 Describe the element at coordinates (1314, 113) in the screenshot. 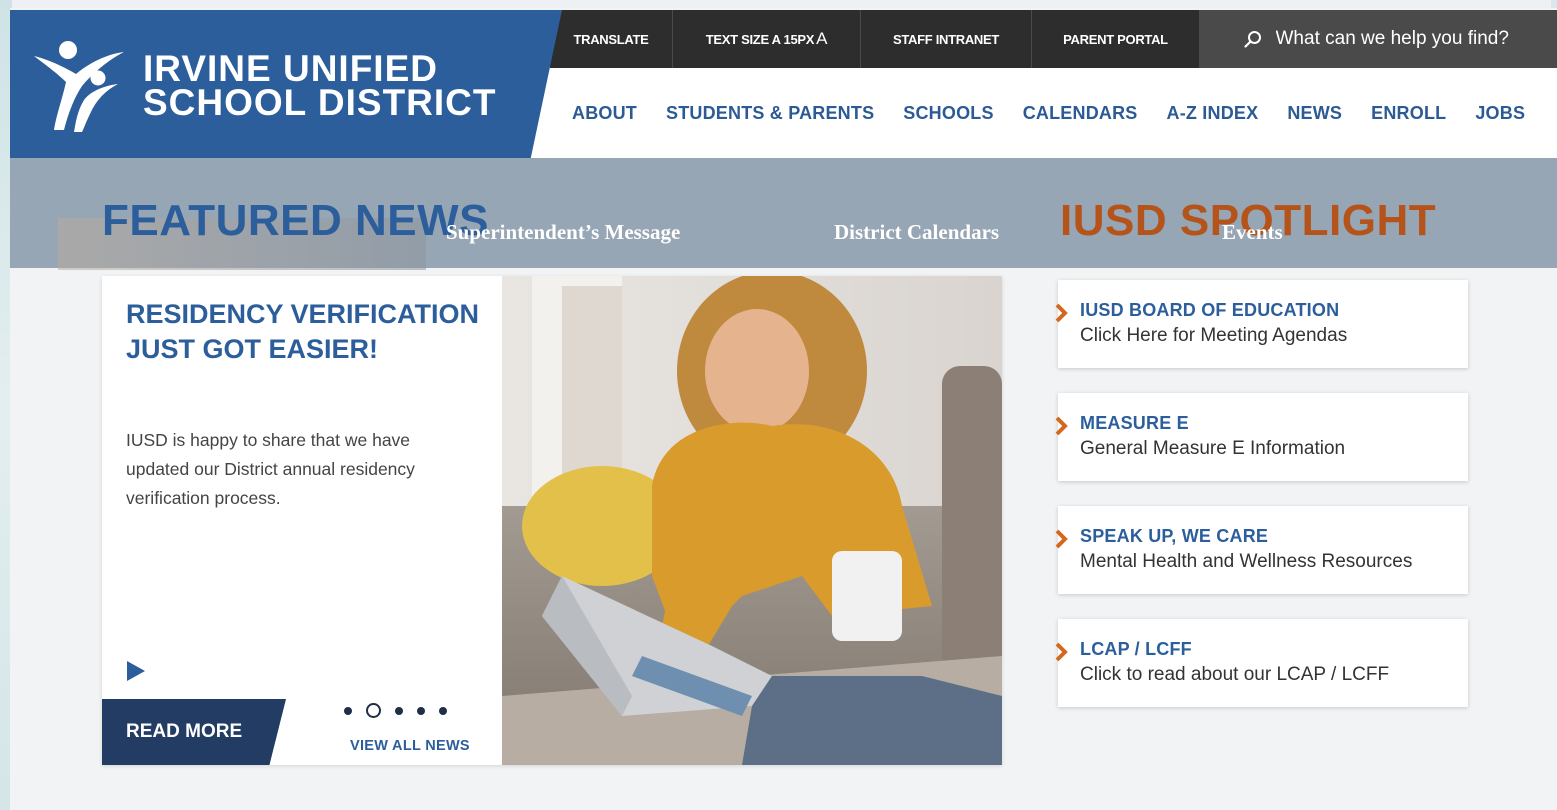

I see `nav-news: NEWS` at that location.